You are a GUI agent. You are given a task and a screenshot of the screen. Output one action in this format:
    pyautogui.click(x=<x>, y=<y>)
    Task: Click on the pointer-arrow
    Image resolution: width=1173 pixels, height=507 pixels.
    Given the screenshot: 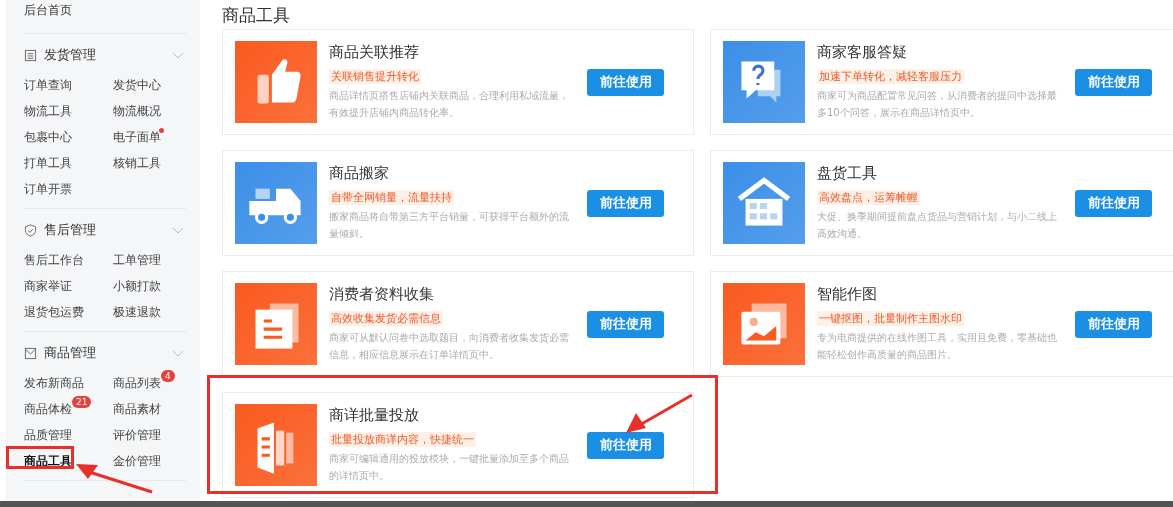 What is the action you would take?
    pyautogui.click(x=659, y=414)
    